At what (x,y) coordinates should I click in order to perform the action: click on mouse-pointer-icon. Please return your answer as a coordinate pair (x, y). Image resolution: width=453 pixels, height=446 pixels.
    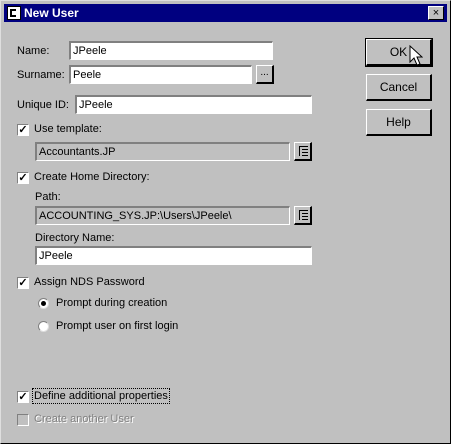
    Looking at the image, I should click on (416, 55).